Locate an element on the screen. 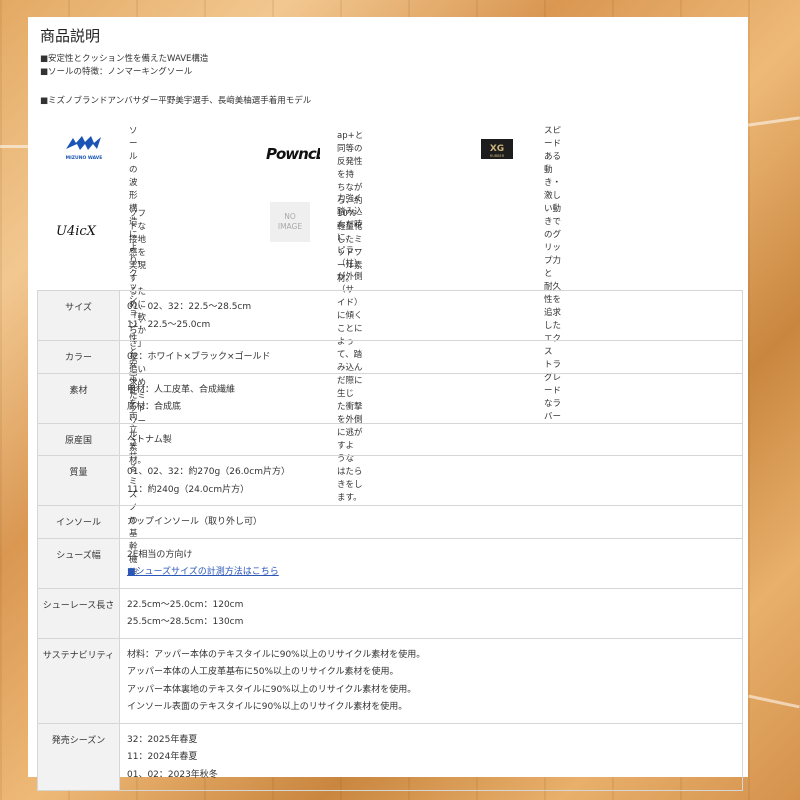 The image size is (800, 800). no-image-placeholder-icon: NO IMAGE is located at coordinates (290, 222).